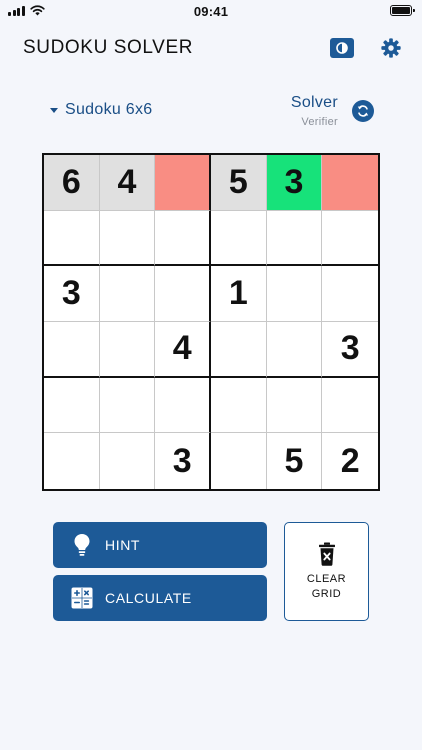 Image resolution: width=422 pixels, height=750 pixels. I want to click on theme-toggle-icon, so click(342, 48).